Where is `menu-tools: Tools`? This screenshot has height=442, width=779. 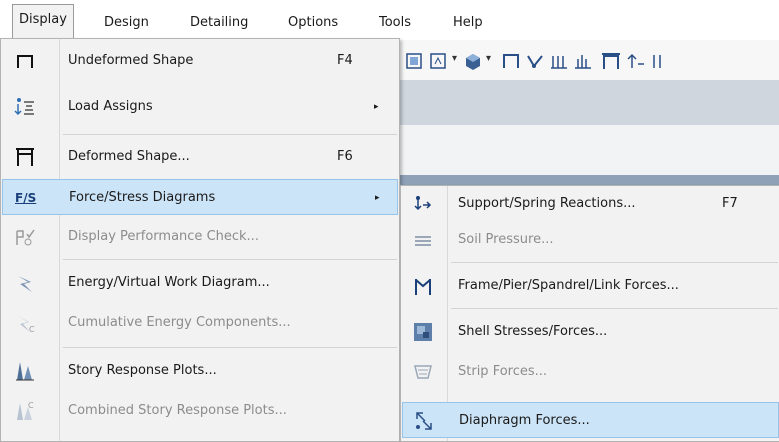 menu-tools: Tools is located at coordinates (395, 23).